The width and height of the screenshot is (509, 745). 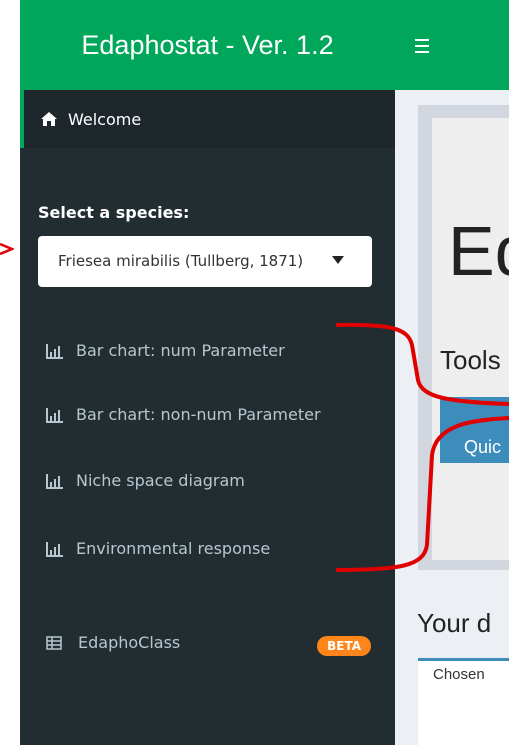 I want to click on sidebar-item-welcome: Welcome, so click(x=207, y=119).